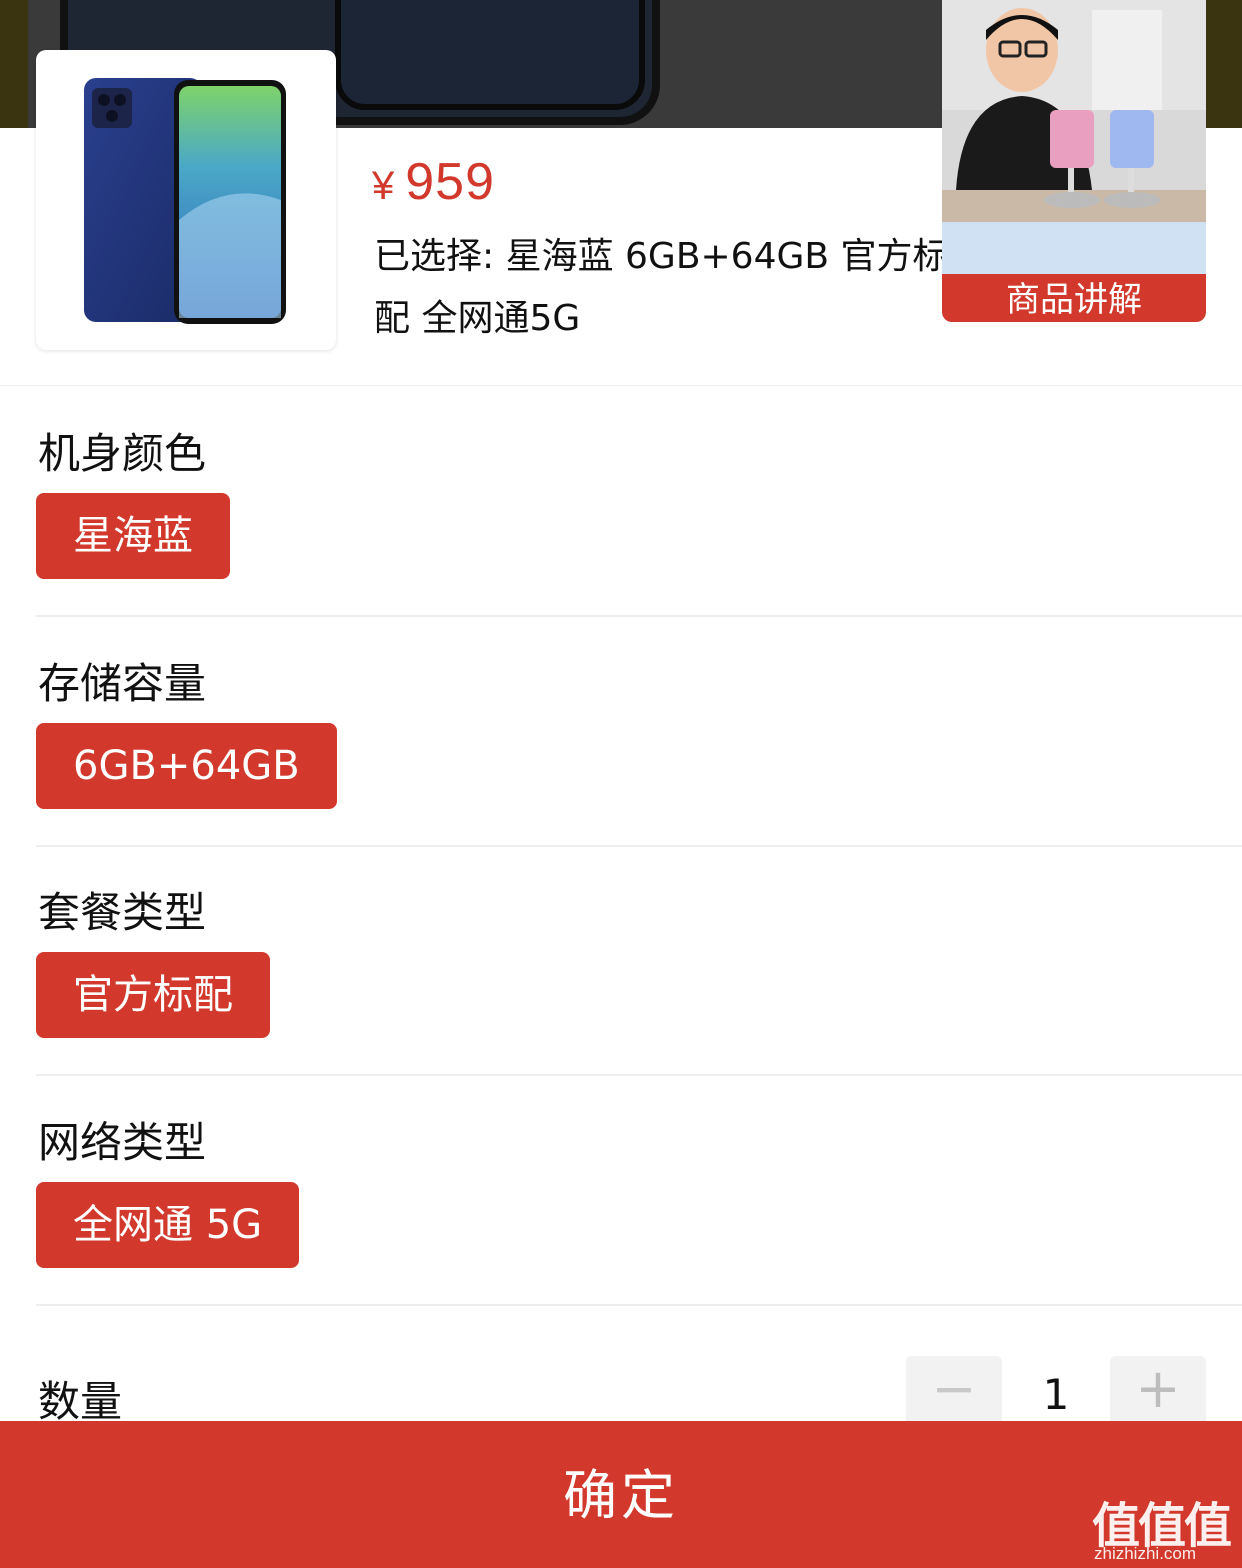 This screenshot has height=1568, width=1242. Describe the element at coordinates (122, 912) in the screenshot. I see `package-section-title: 套餐类型` at that location.